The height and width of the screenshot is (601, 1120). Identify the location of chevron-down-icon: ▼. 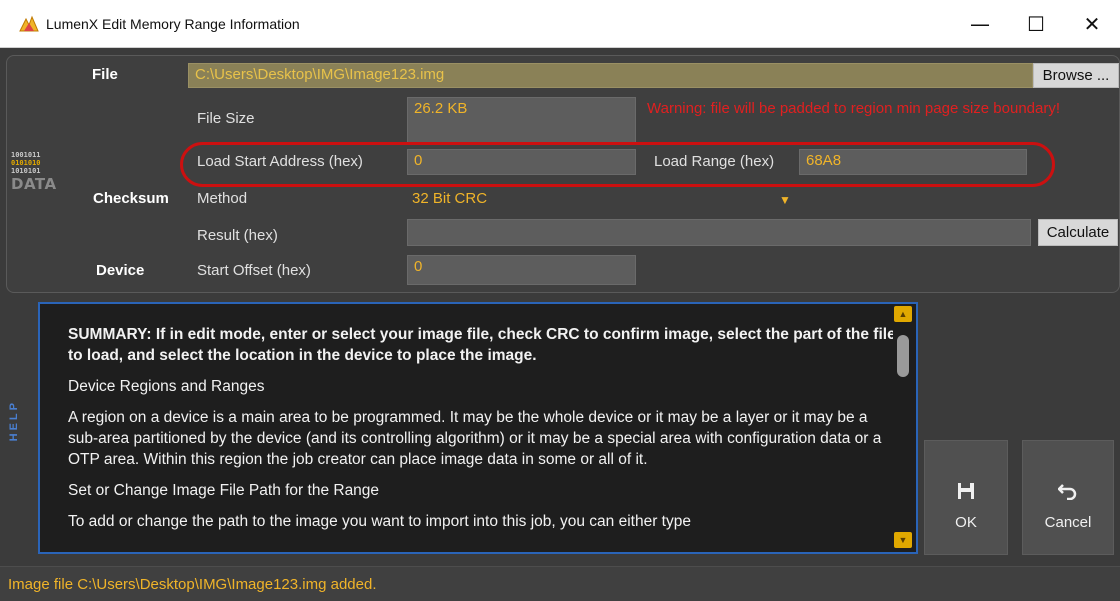
(785, 200).